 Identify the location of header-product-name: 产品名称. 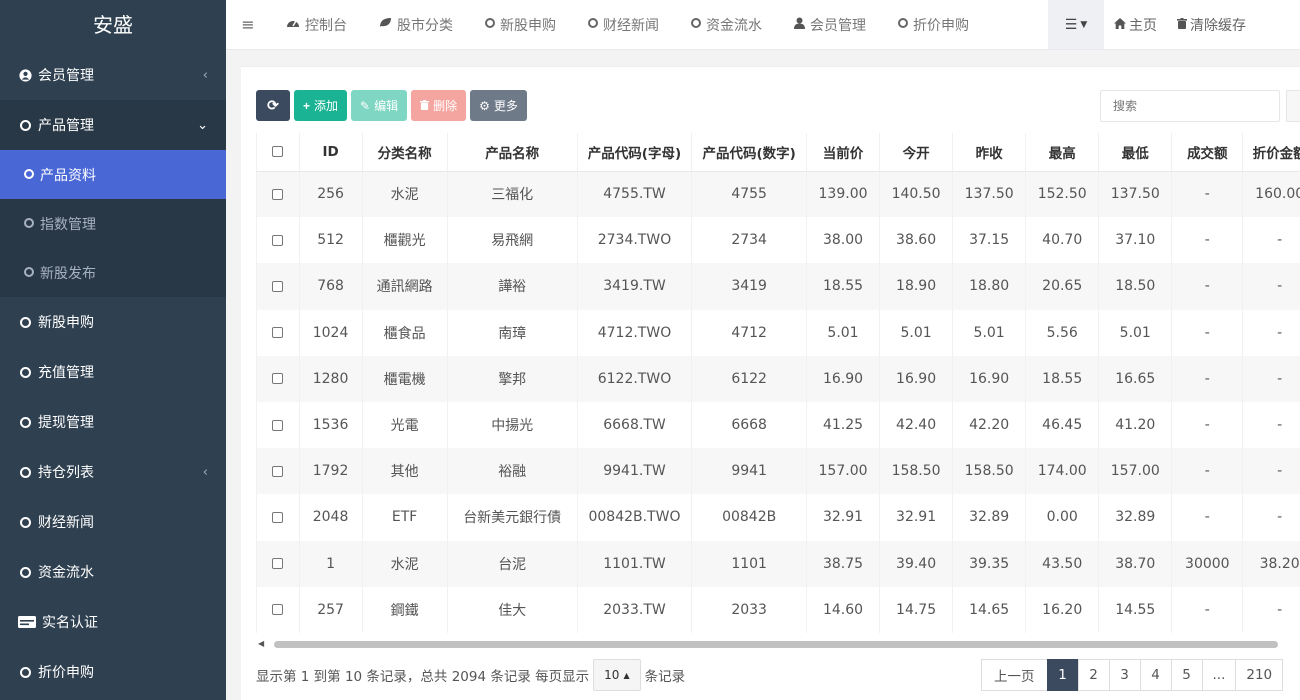
(512, 152).